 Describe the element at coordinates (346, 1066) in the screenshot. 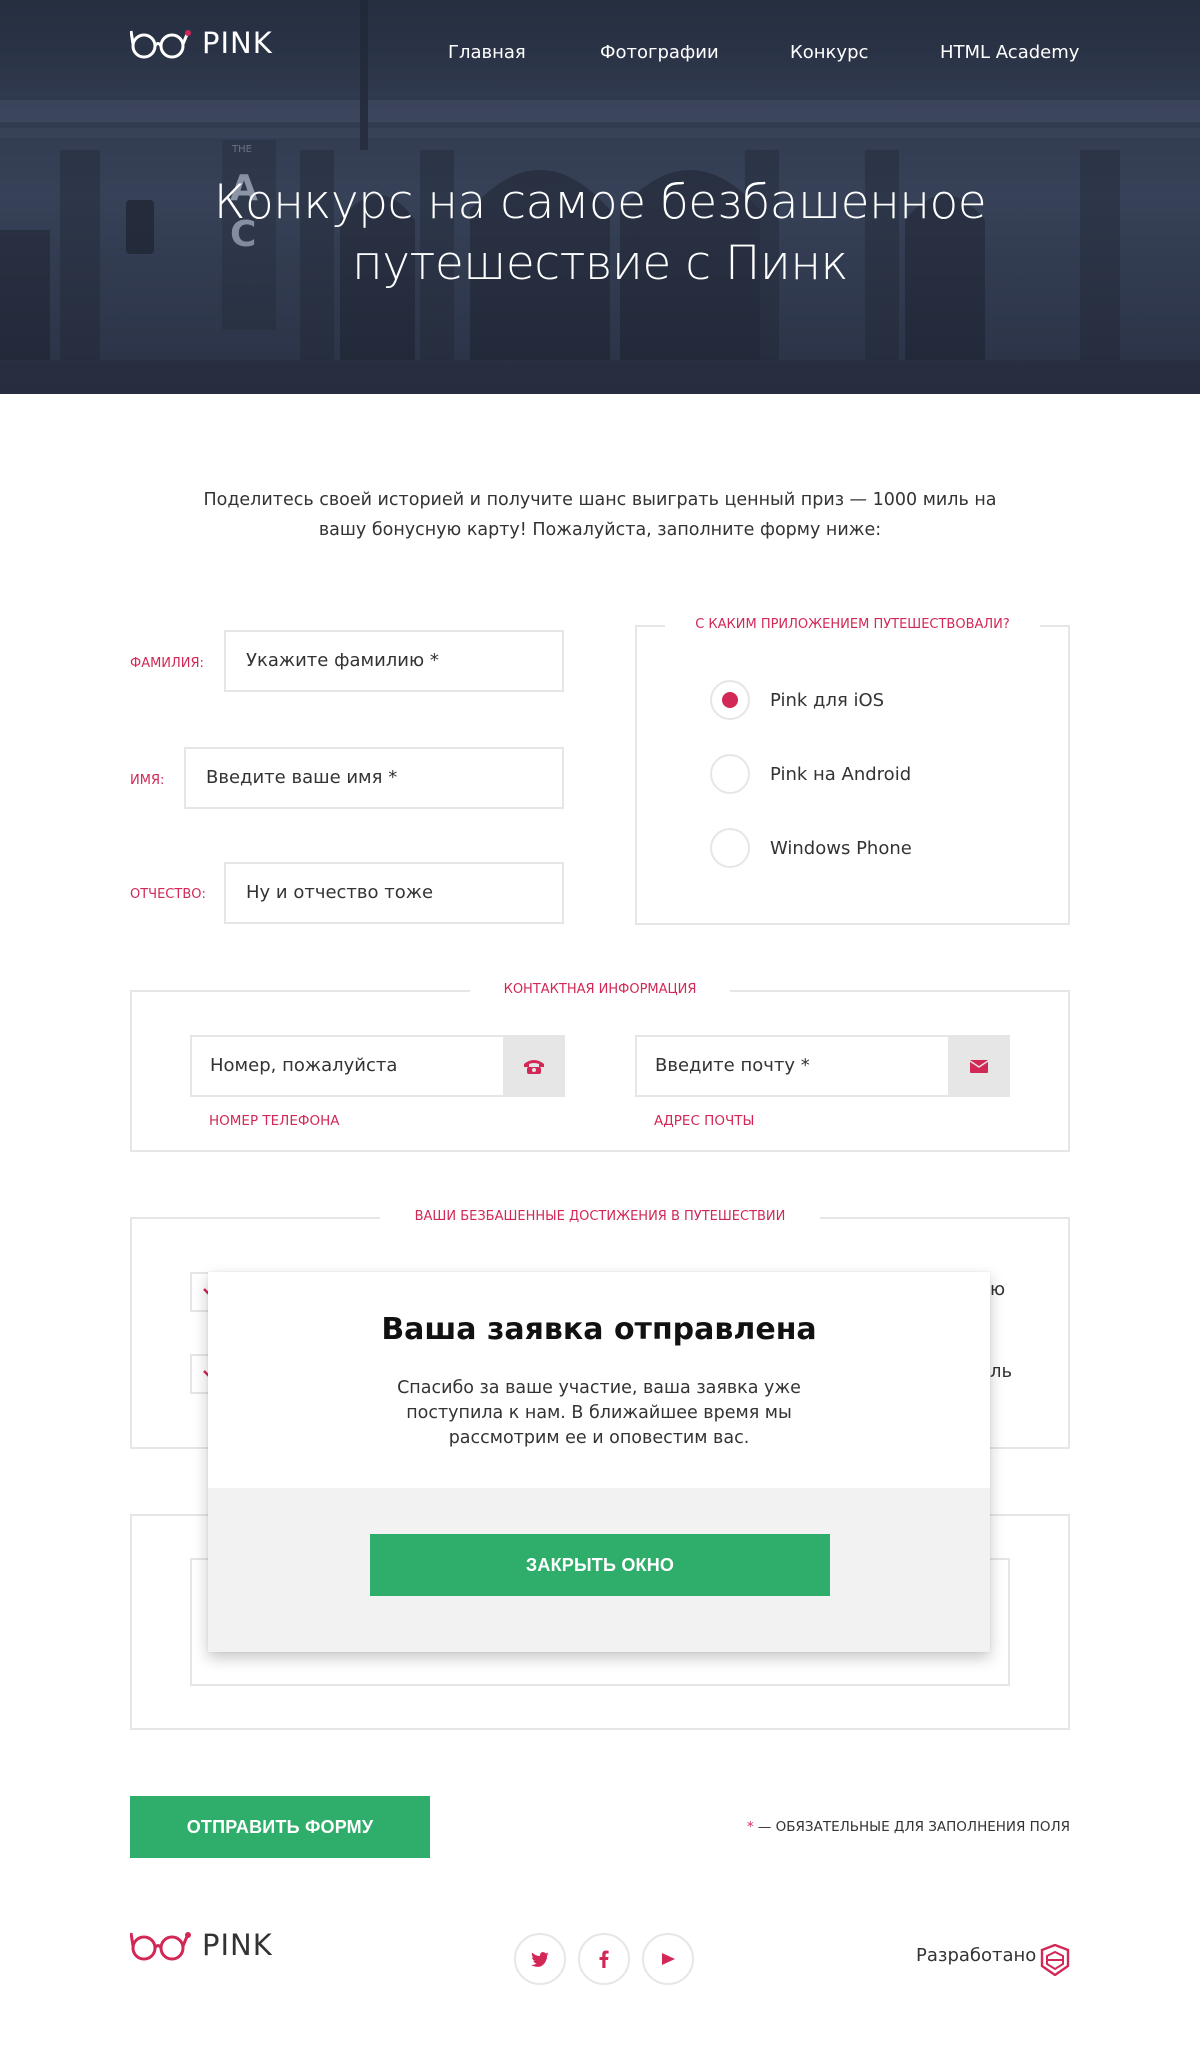

I see `phone-input: Номер, пожалуйста` at that location.